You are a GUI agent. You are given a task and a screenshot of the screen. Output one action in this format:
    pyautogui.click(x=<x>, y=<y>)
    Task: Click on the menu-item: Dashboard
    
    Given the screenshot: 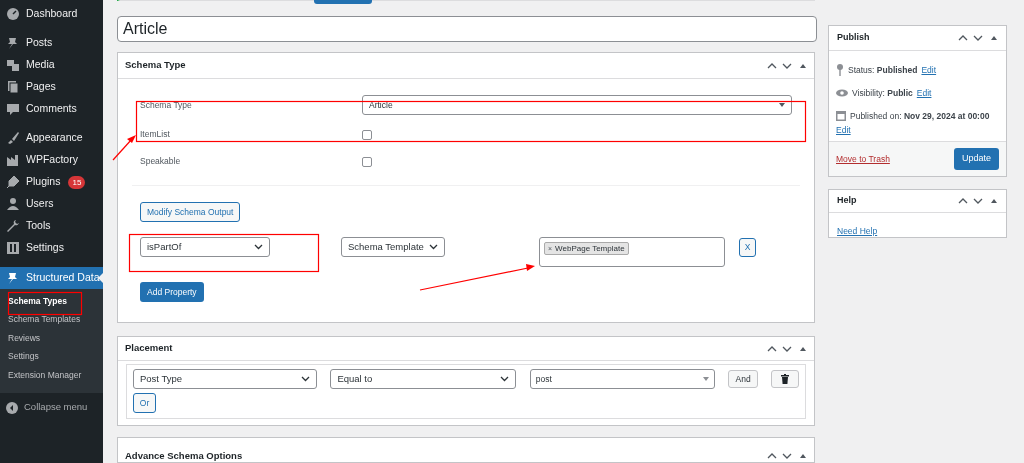 What is the action you would take?
    pyautogui.click(x=51, y=14)
    